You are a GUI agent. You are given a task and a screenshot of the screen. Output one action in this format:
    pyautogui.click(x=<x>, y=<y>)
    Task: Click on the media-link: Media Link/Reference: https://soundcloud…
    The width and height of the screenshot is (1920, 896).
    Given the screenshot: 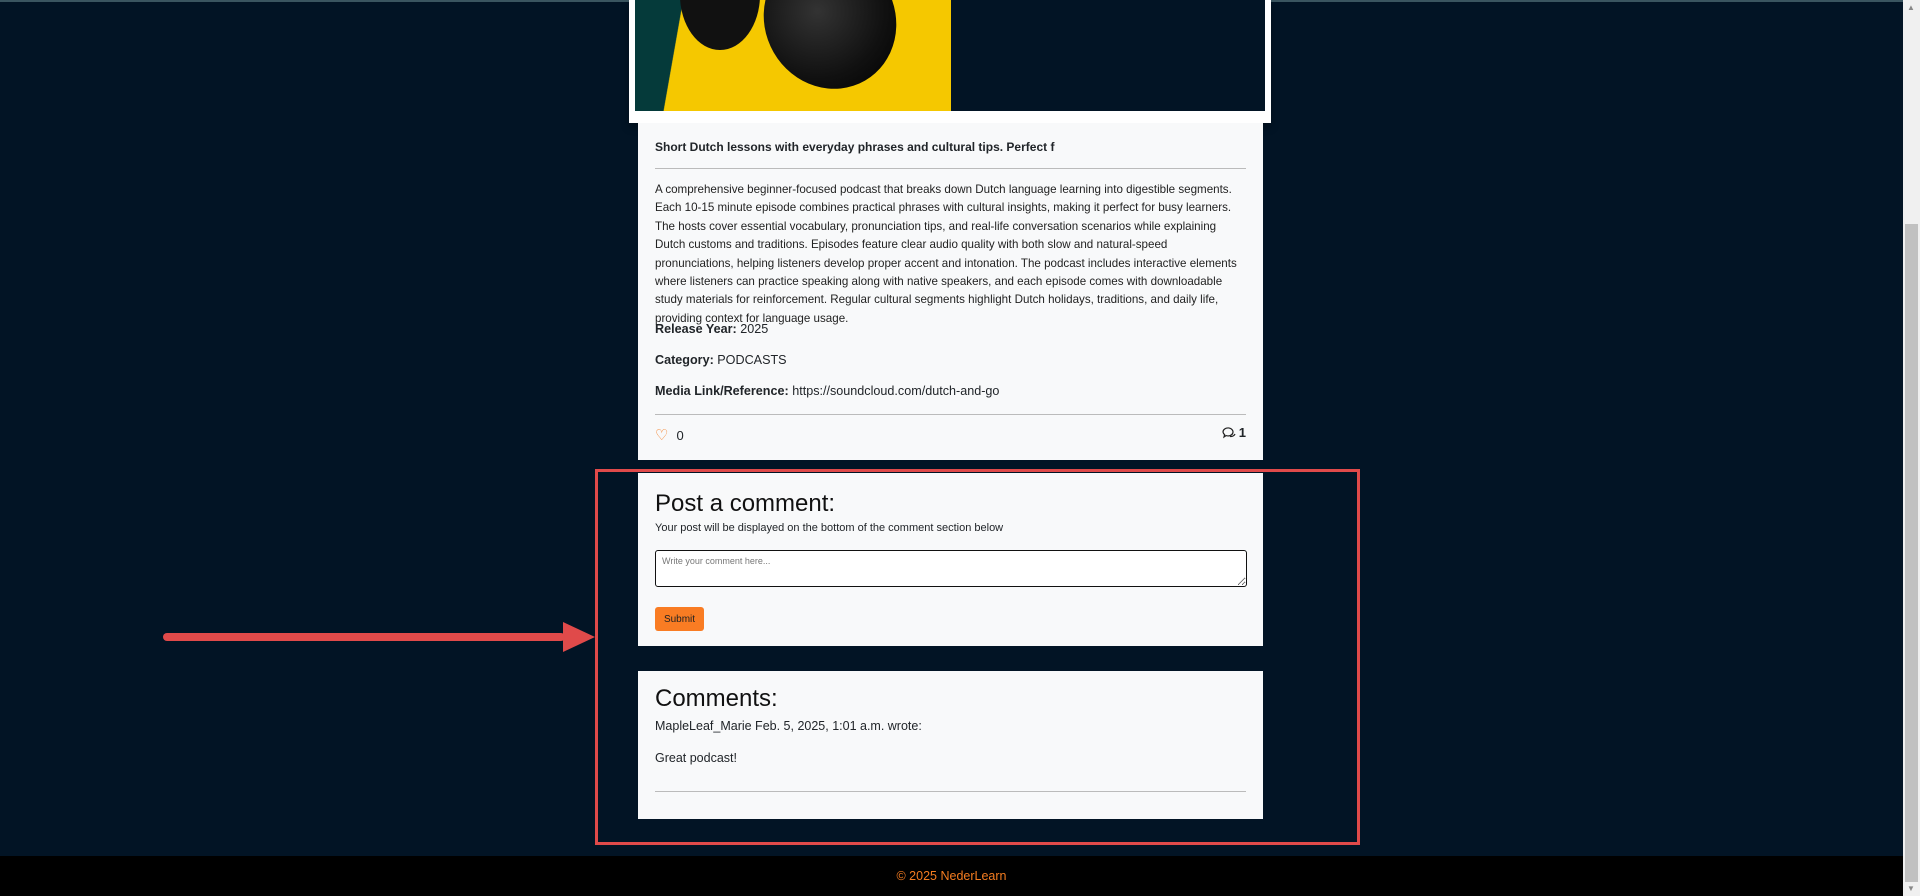 What is the action you would take?
    pyautogui.click(x=827, y=391)
    